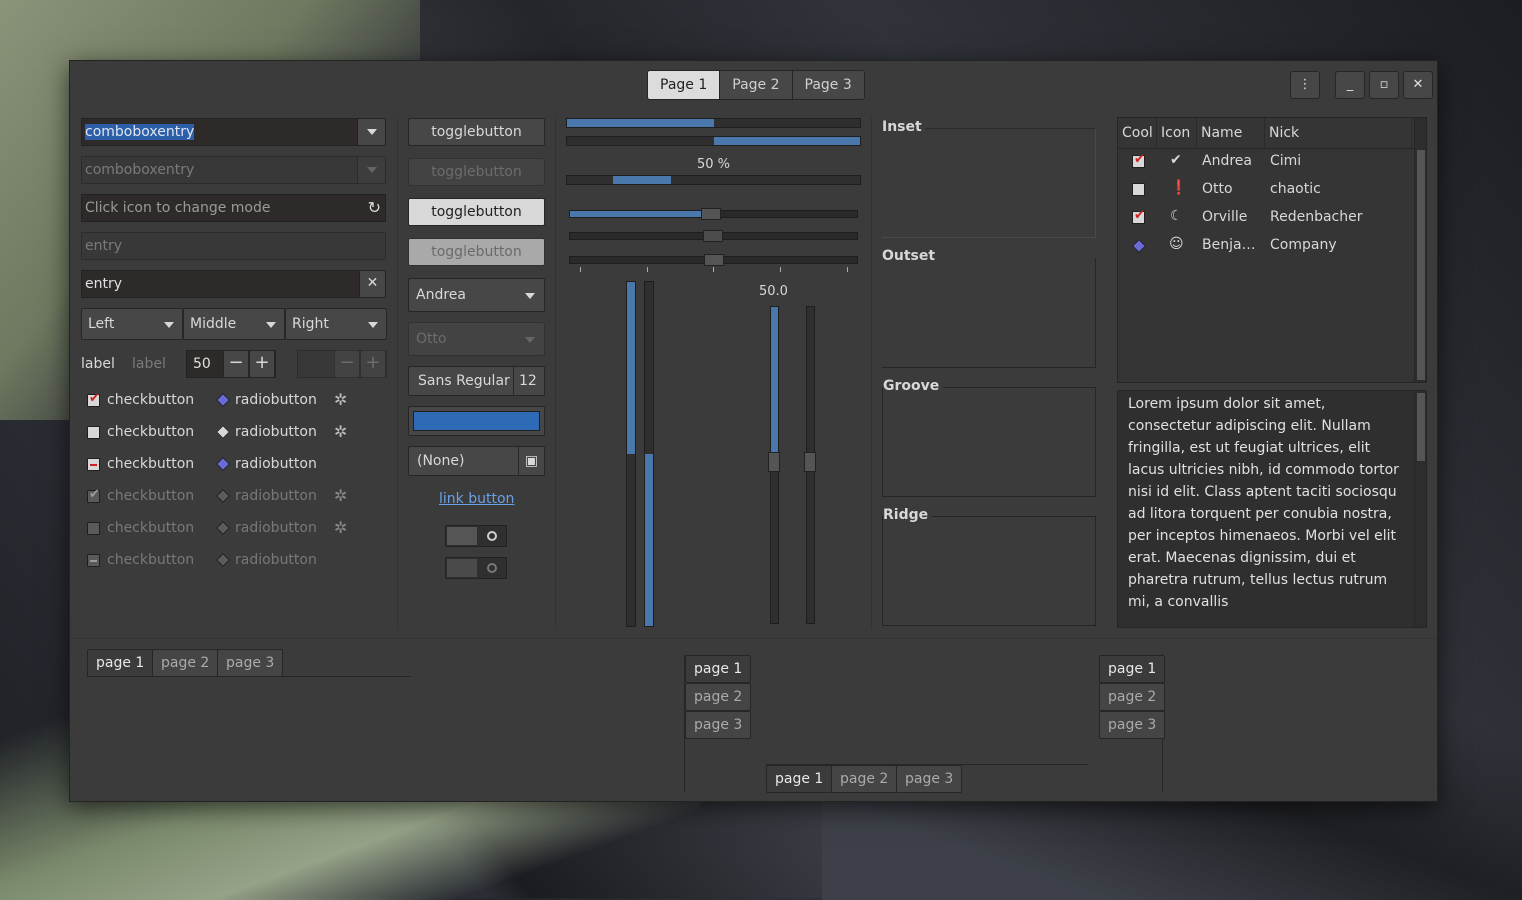 This screenshot has width=1522, height=900. Describe the element at coordinates (1418, 85) in the screenshot. I see `close-button: ✕` at that location.